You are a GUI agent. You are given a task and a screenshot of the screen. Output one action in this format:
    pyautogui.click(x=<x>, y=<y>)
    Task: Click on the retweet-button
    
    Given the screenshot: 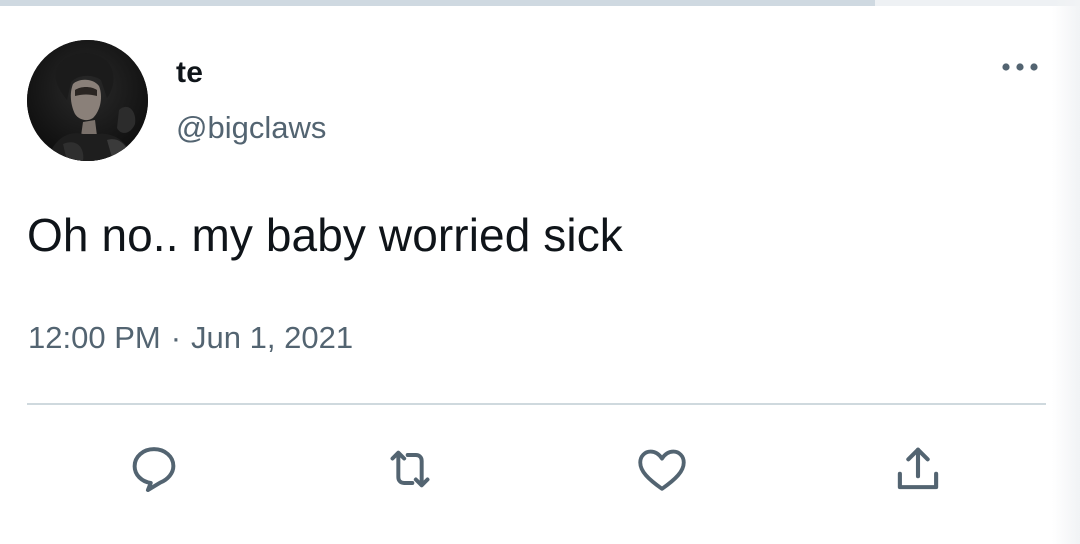 What is the action you would take?
    pyautogui.click(x=410, y=469)
    